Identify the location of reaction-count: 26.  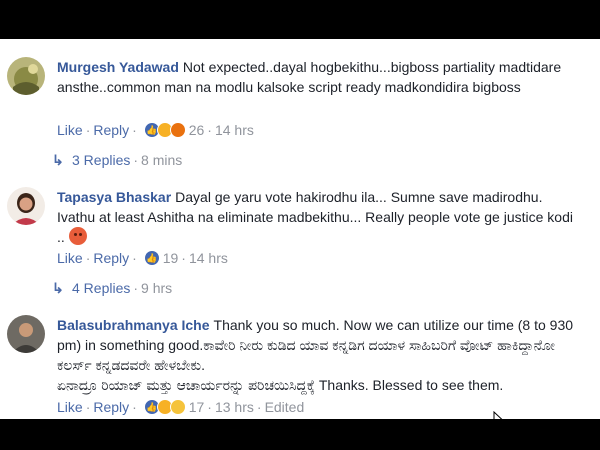
(196, 130).